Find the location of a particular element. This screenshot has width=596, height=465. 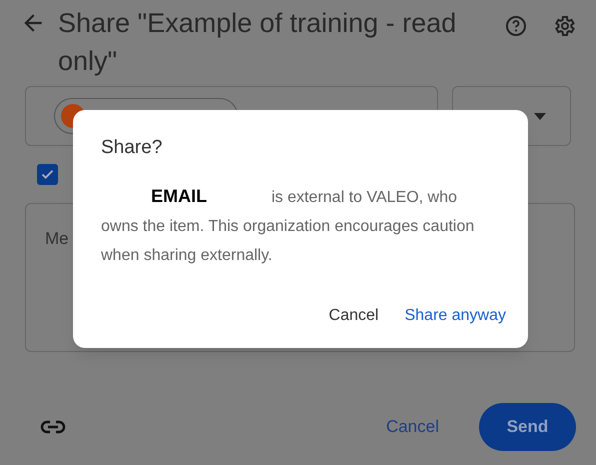

dialog-title: Share "Example of training - read only" is located at coordinates (258, 42).